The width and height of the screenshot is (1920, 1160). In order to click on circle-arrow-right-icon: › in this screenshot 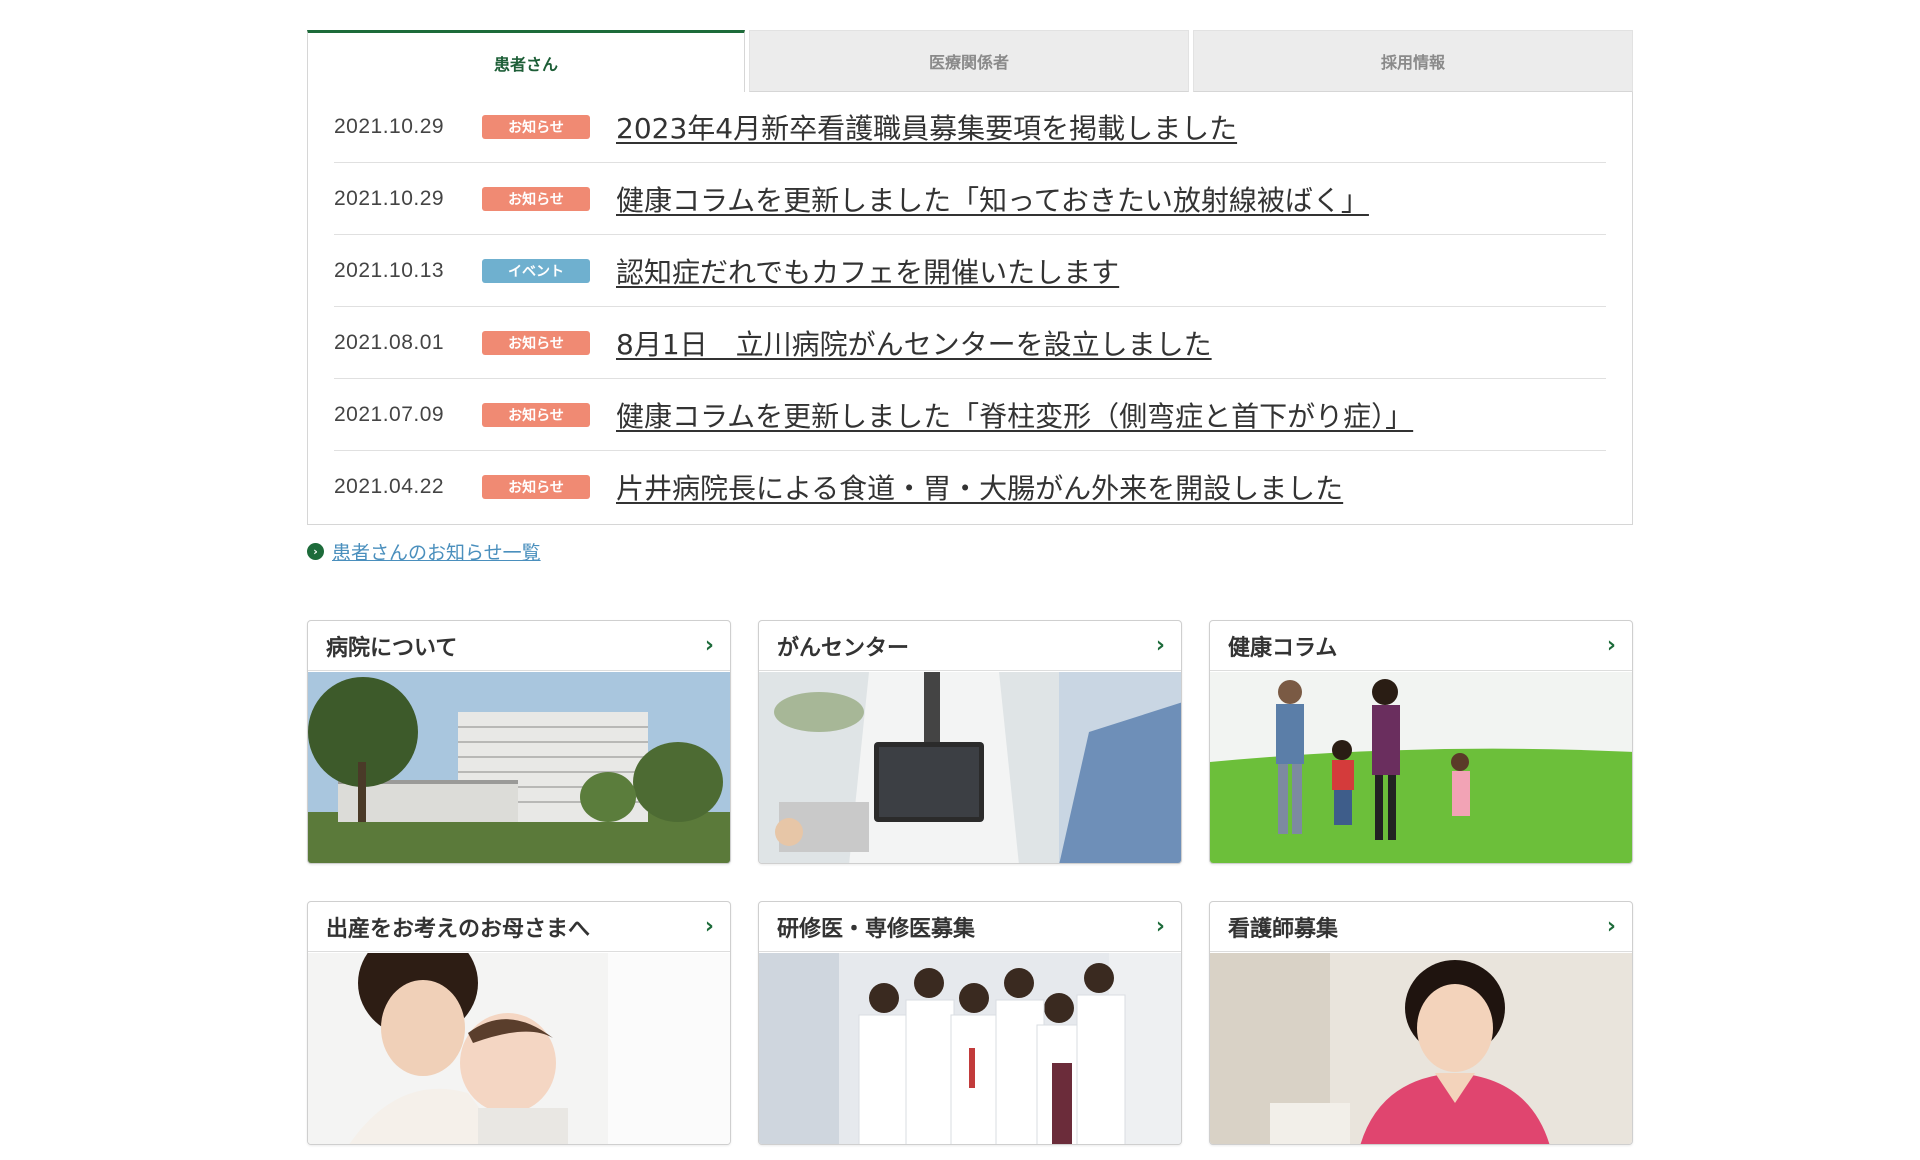, I will do `click(315, 551)`.